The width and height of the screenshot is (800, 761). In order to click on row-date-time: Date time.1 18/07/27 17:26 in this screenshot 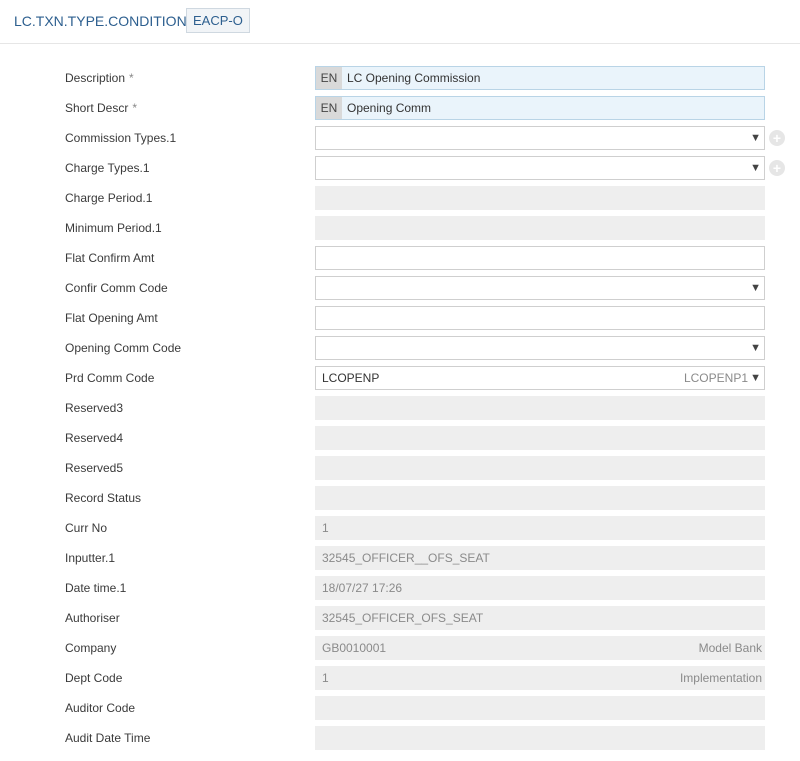, I will do `click(400, 588)`.